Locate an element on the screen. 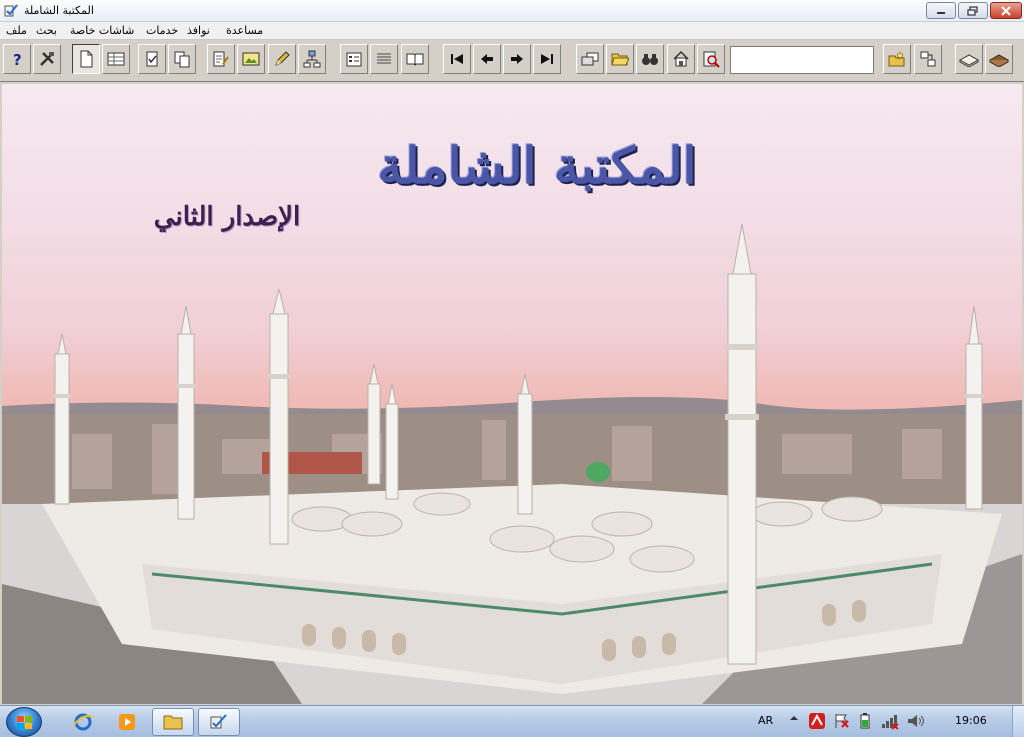  new-document-button is located at coordinates (86, 59).